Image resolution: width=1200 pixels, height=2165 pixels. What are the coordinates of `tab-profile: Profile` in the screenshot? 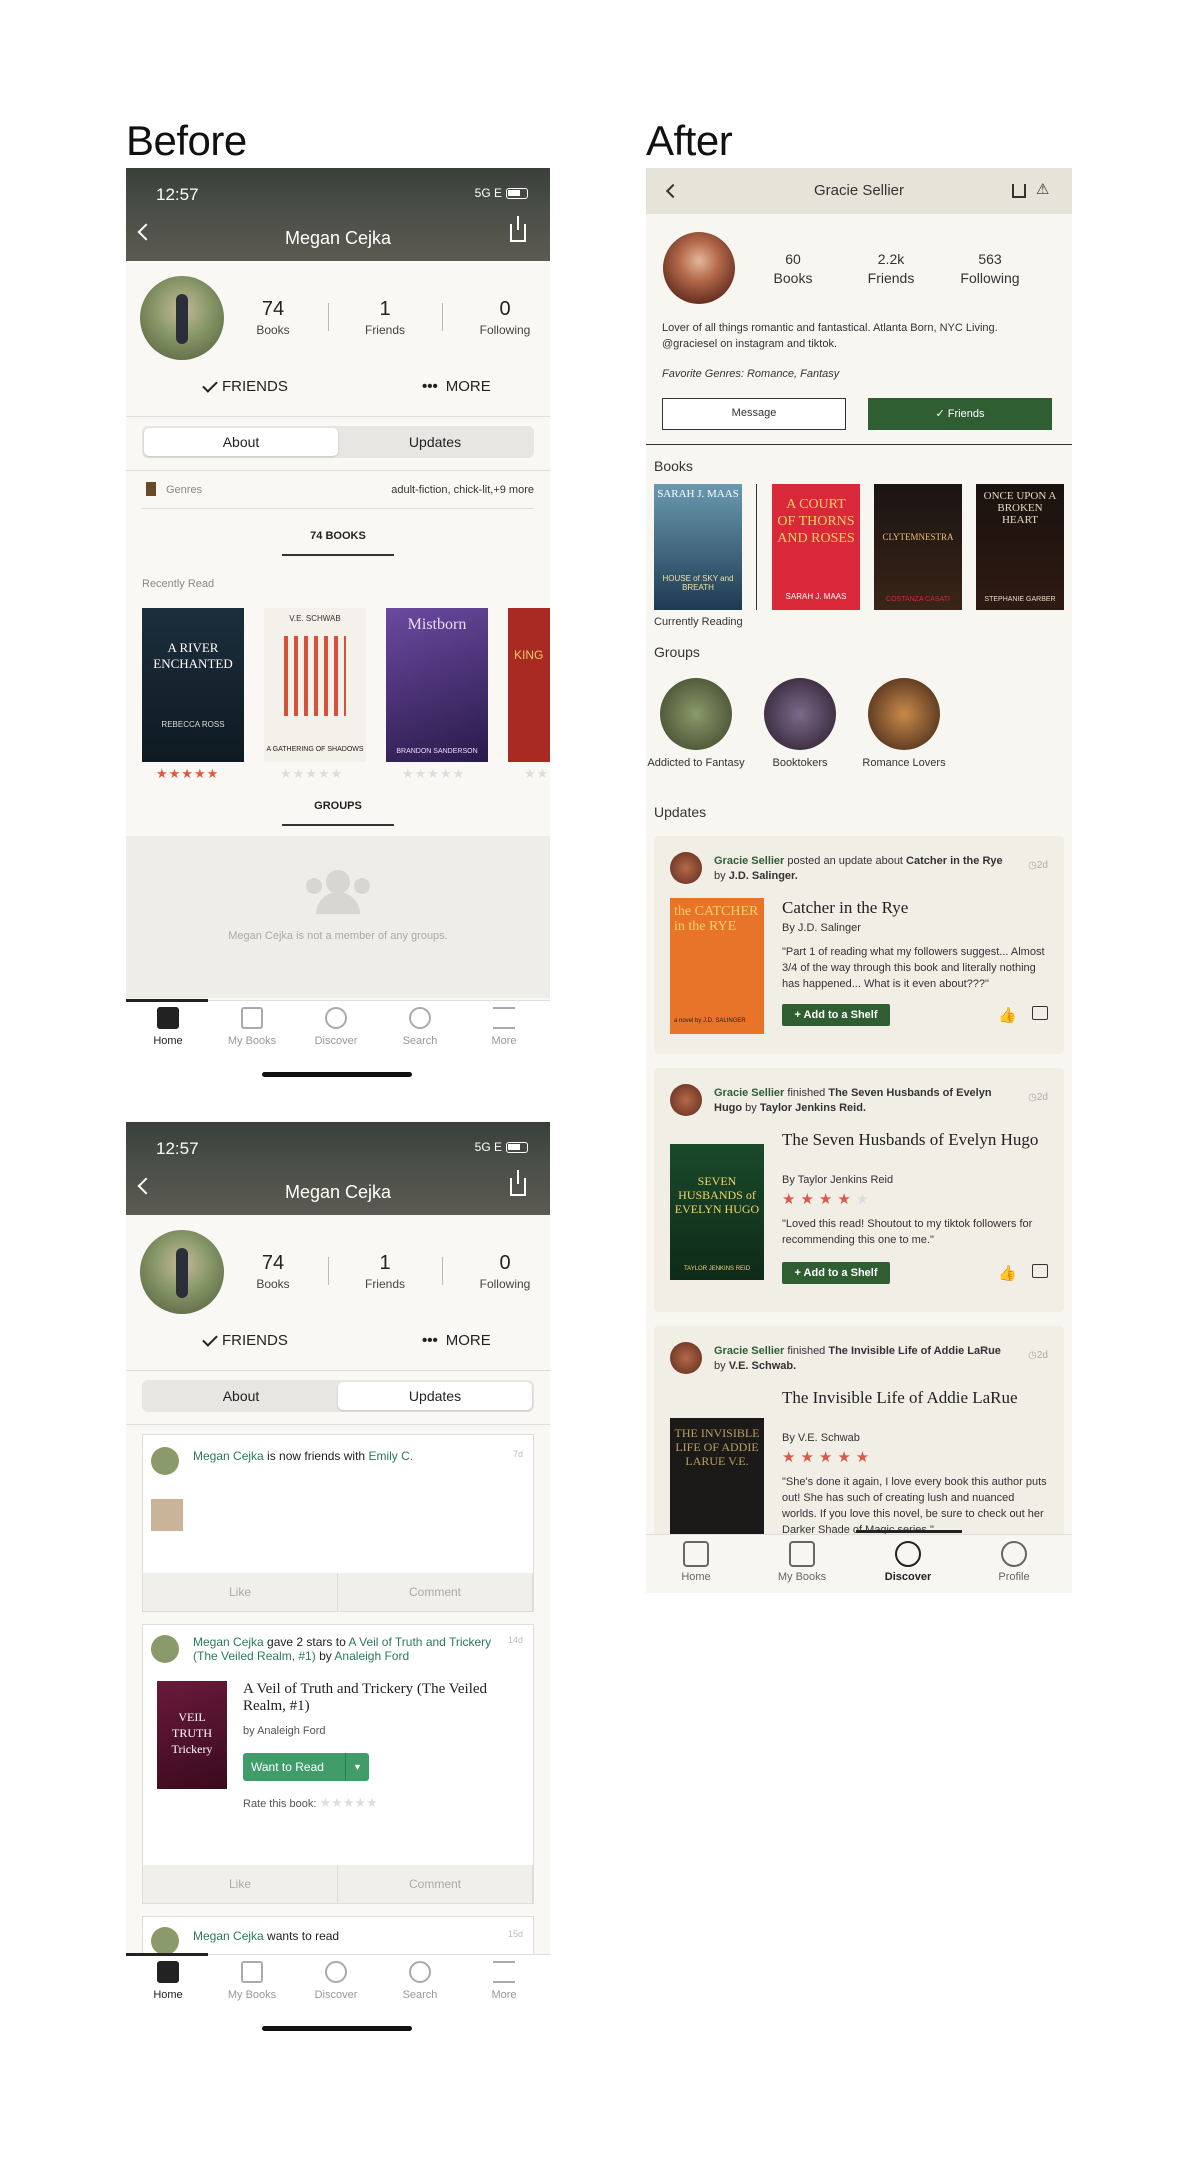 It's located at (1014, 1562).